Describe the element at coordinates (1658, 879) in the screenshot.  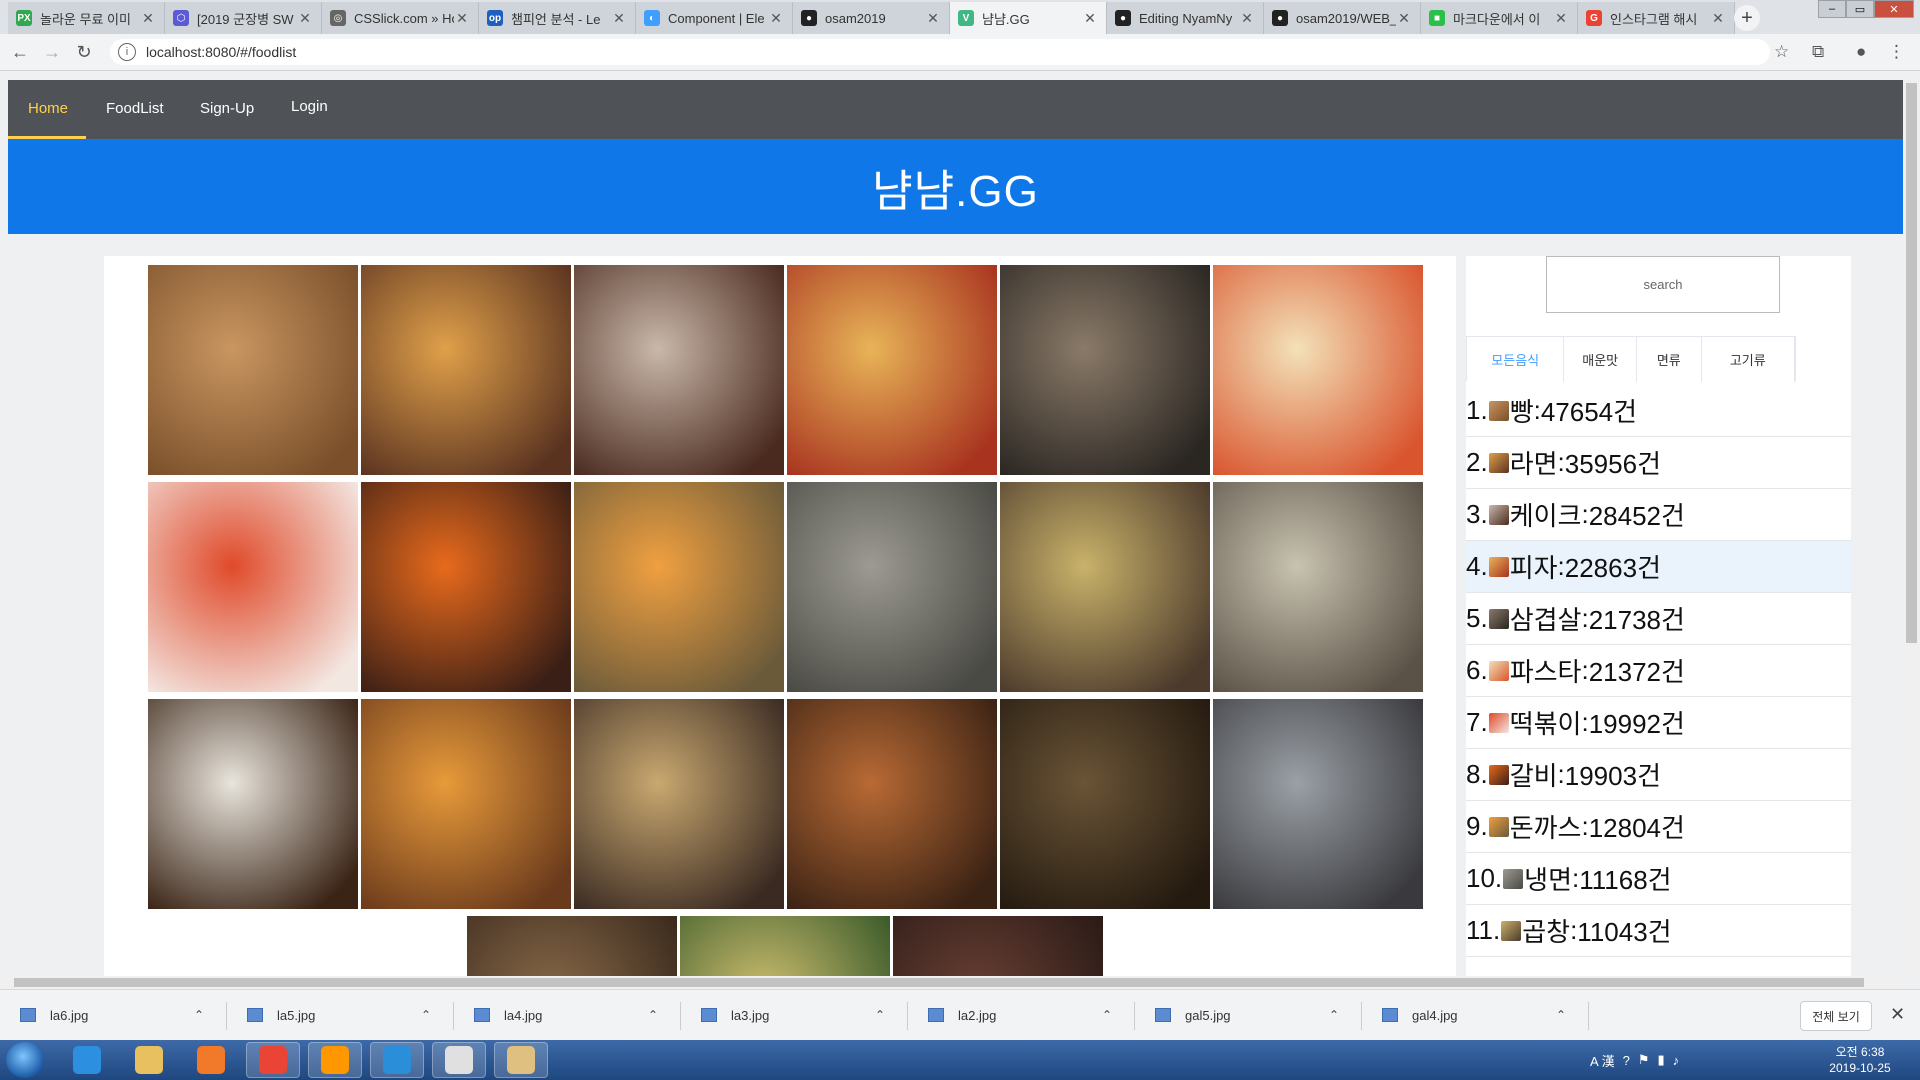
I see `ranking-item: 10. 냉면: 11168건` at that location.